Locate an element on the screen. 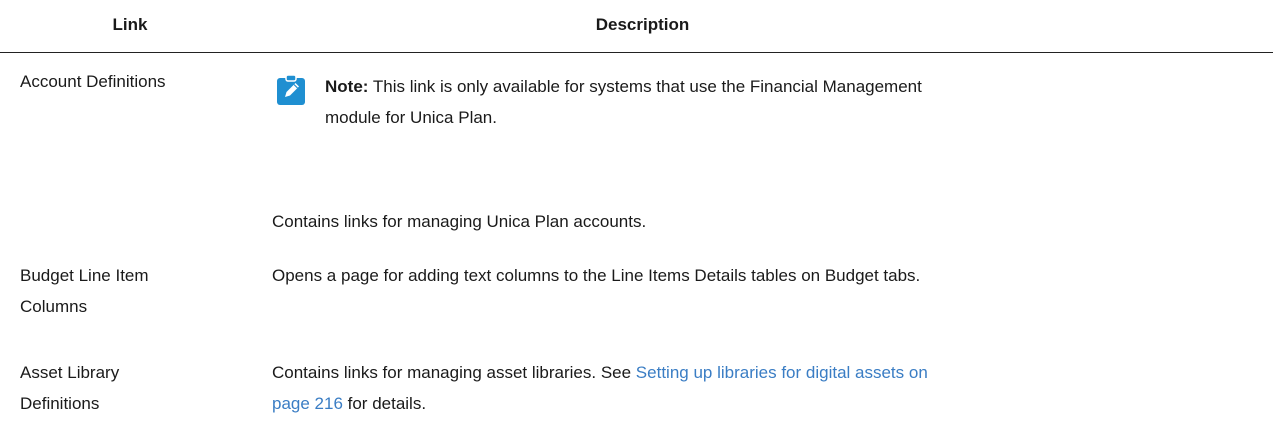  link-text-line-1: Budget Line Item is located at coordinates (84, 275).